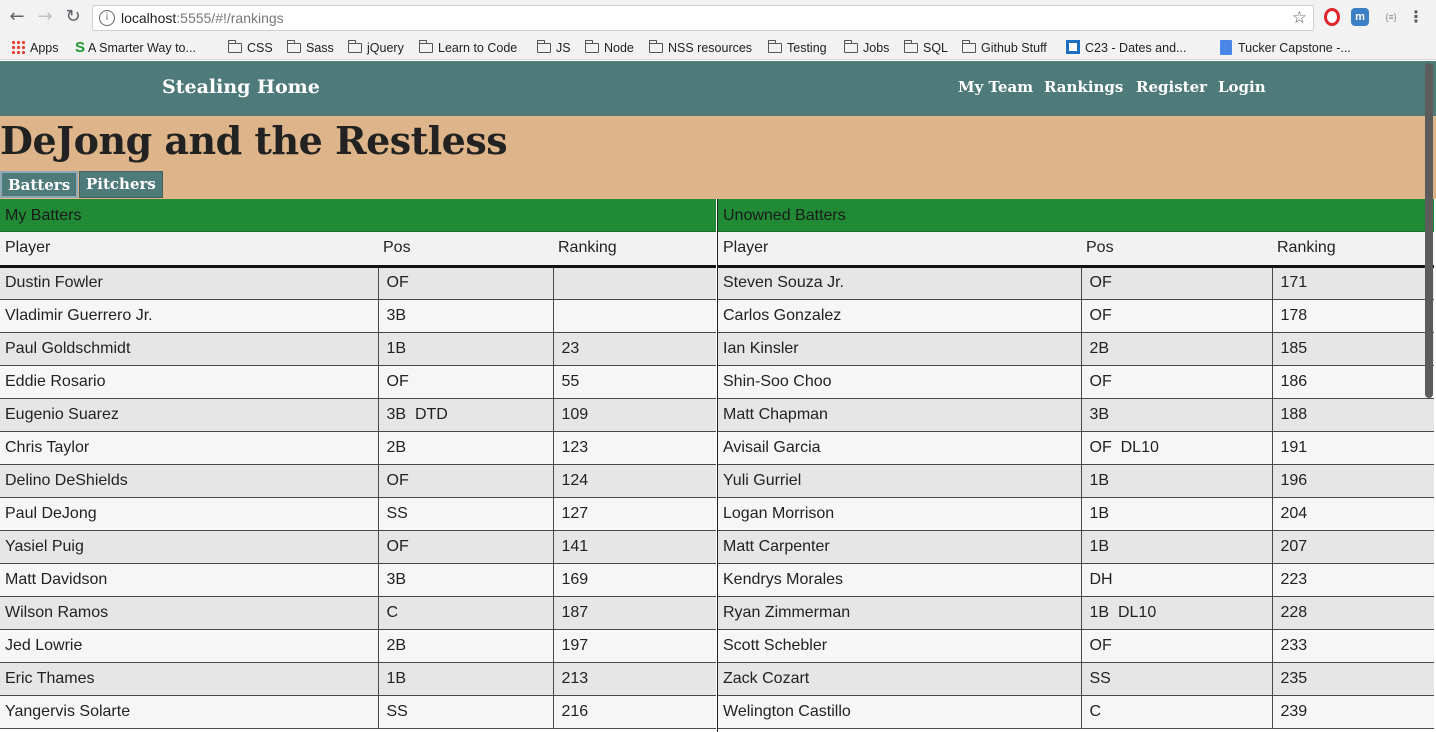 The height and width of the screenshot is (732, 1436). What do you see at coordinates (1076, 349) in the screenshot?
I see `table-row: Ian Kinsler 2B 185` at bounding box center [1076, 349].